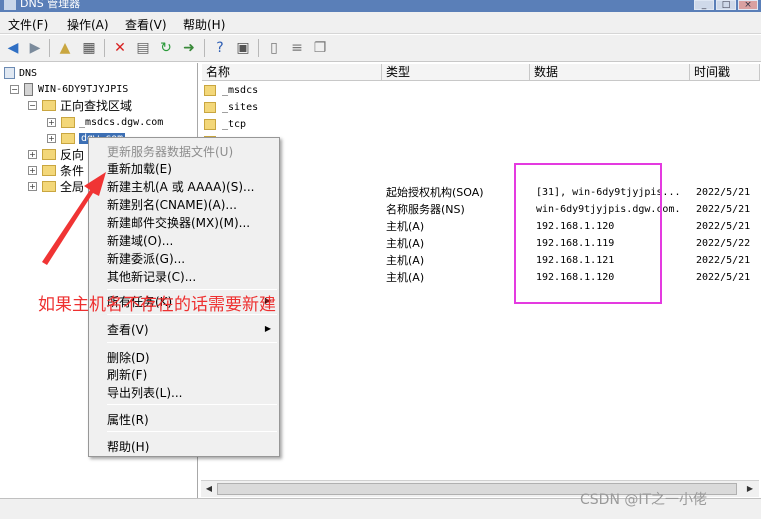 This screenshot has height=519, width=761. What do you see at coordinates (74, 218) in the screenshot?
I see `annotation-arrow` at bounding box center [74, 218].